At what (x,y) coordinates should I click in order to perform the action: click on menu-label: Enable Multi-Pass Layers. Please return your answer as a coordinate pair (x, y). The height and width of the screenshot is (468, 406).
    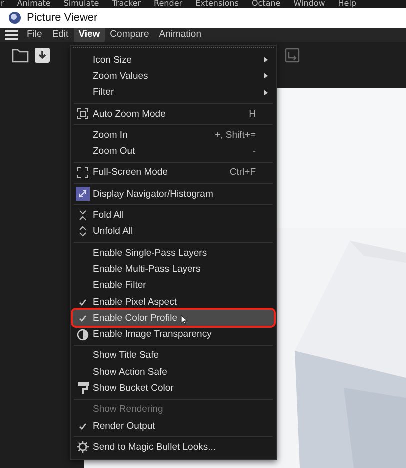
    Looking at the image, I should click on (147, 269).